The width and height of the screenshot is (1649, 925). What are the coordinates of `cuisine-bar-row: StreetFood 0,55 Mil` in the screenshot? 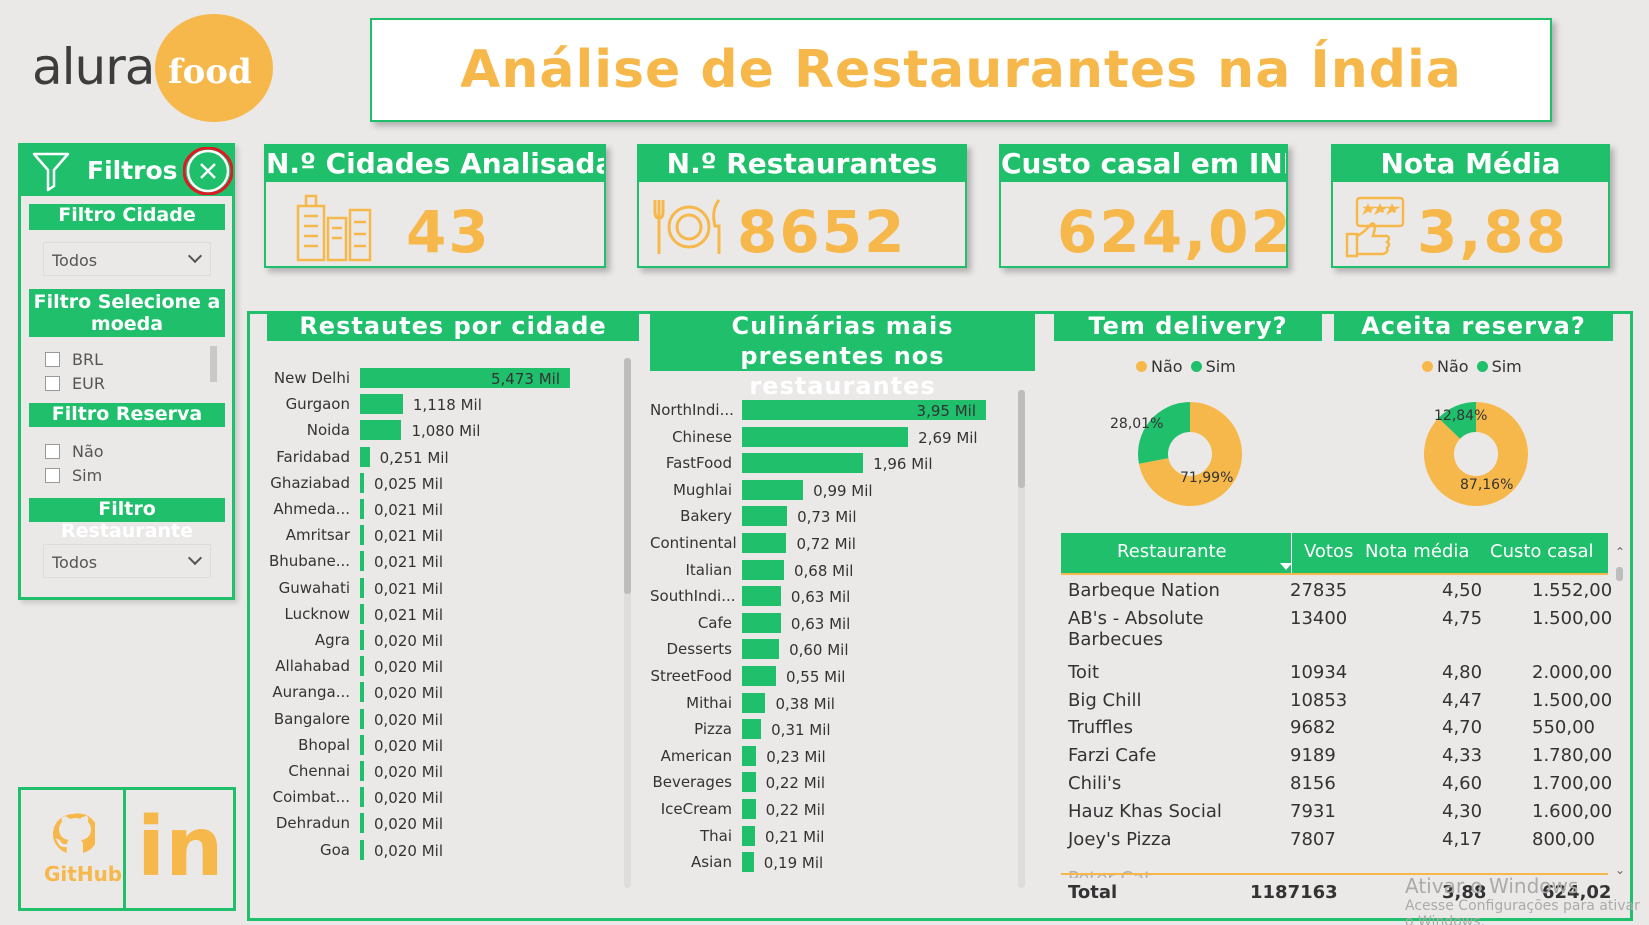 It's located at (830, 677).